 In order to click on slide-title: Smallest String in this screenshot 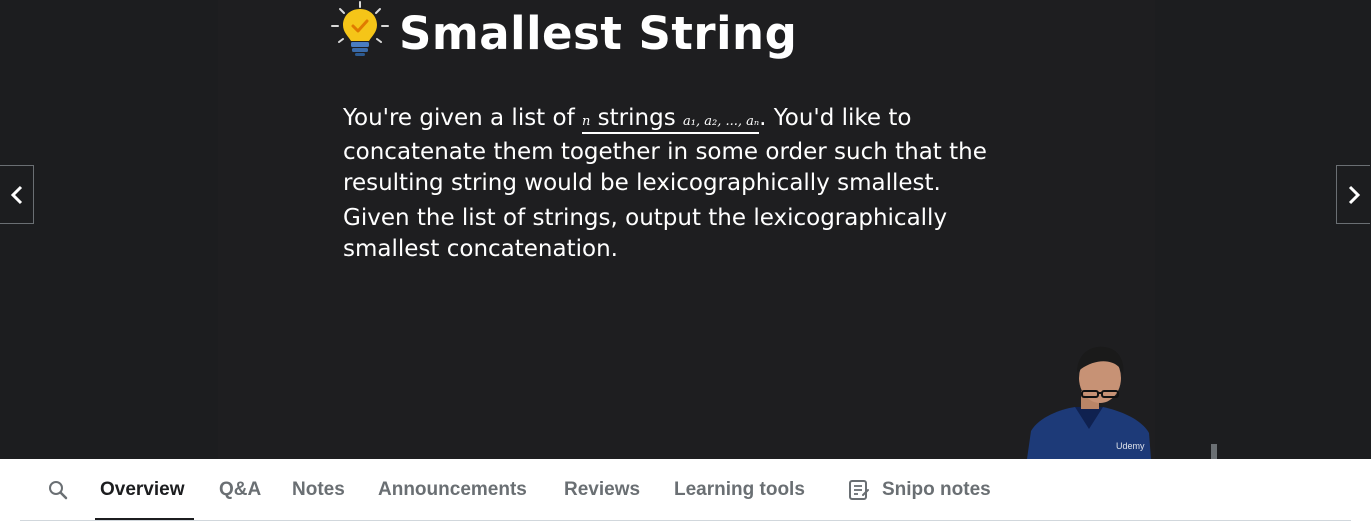, I will do `click(598, 33)`.